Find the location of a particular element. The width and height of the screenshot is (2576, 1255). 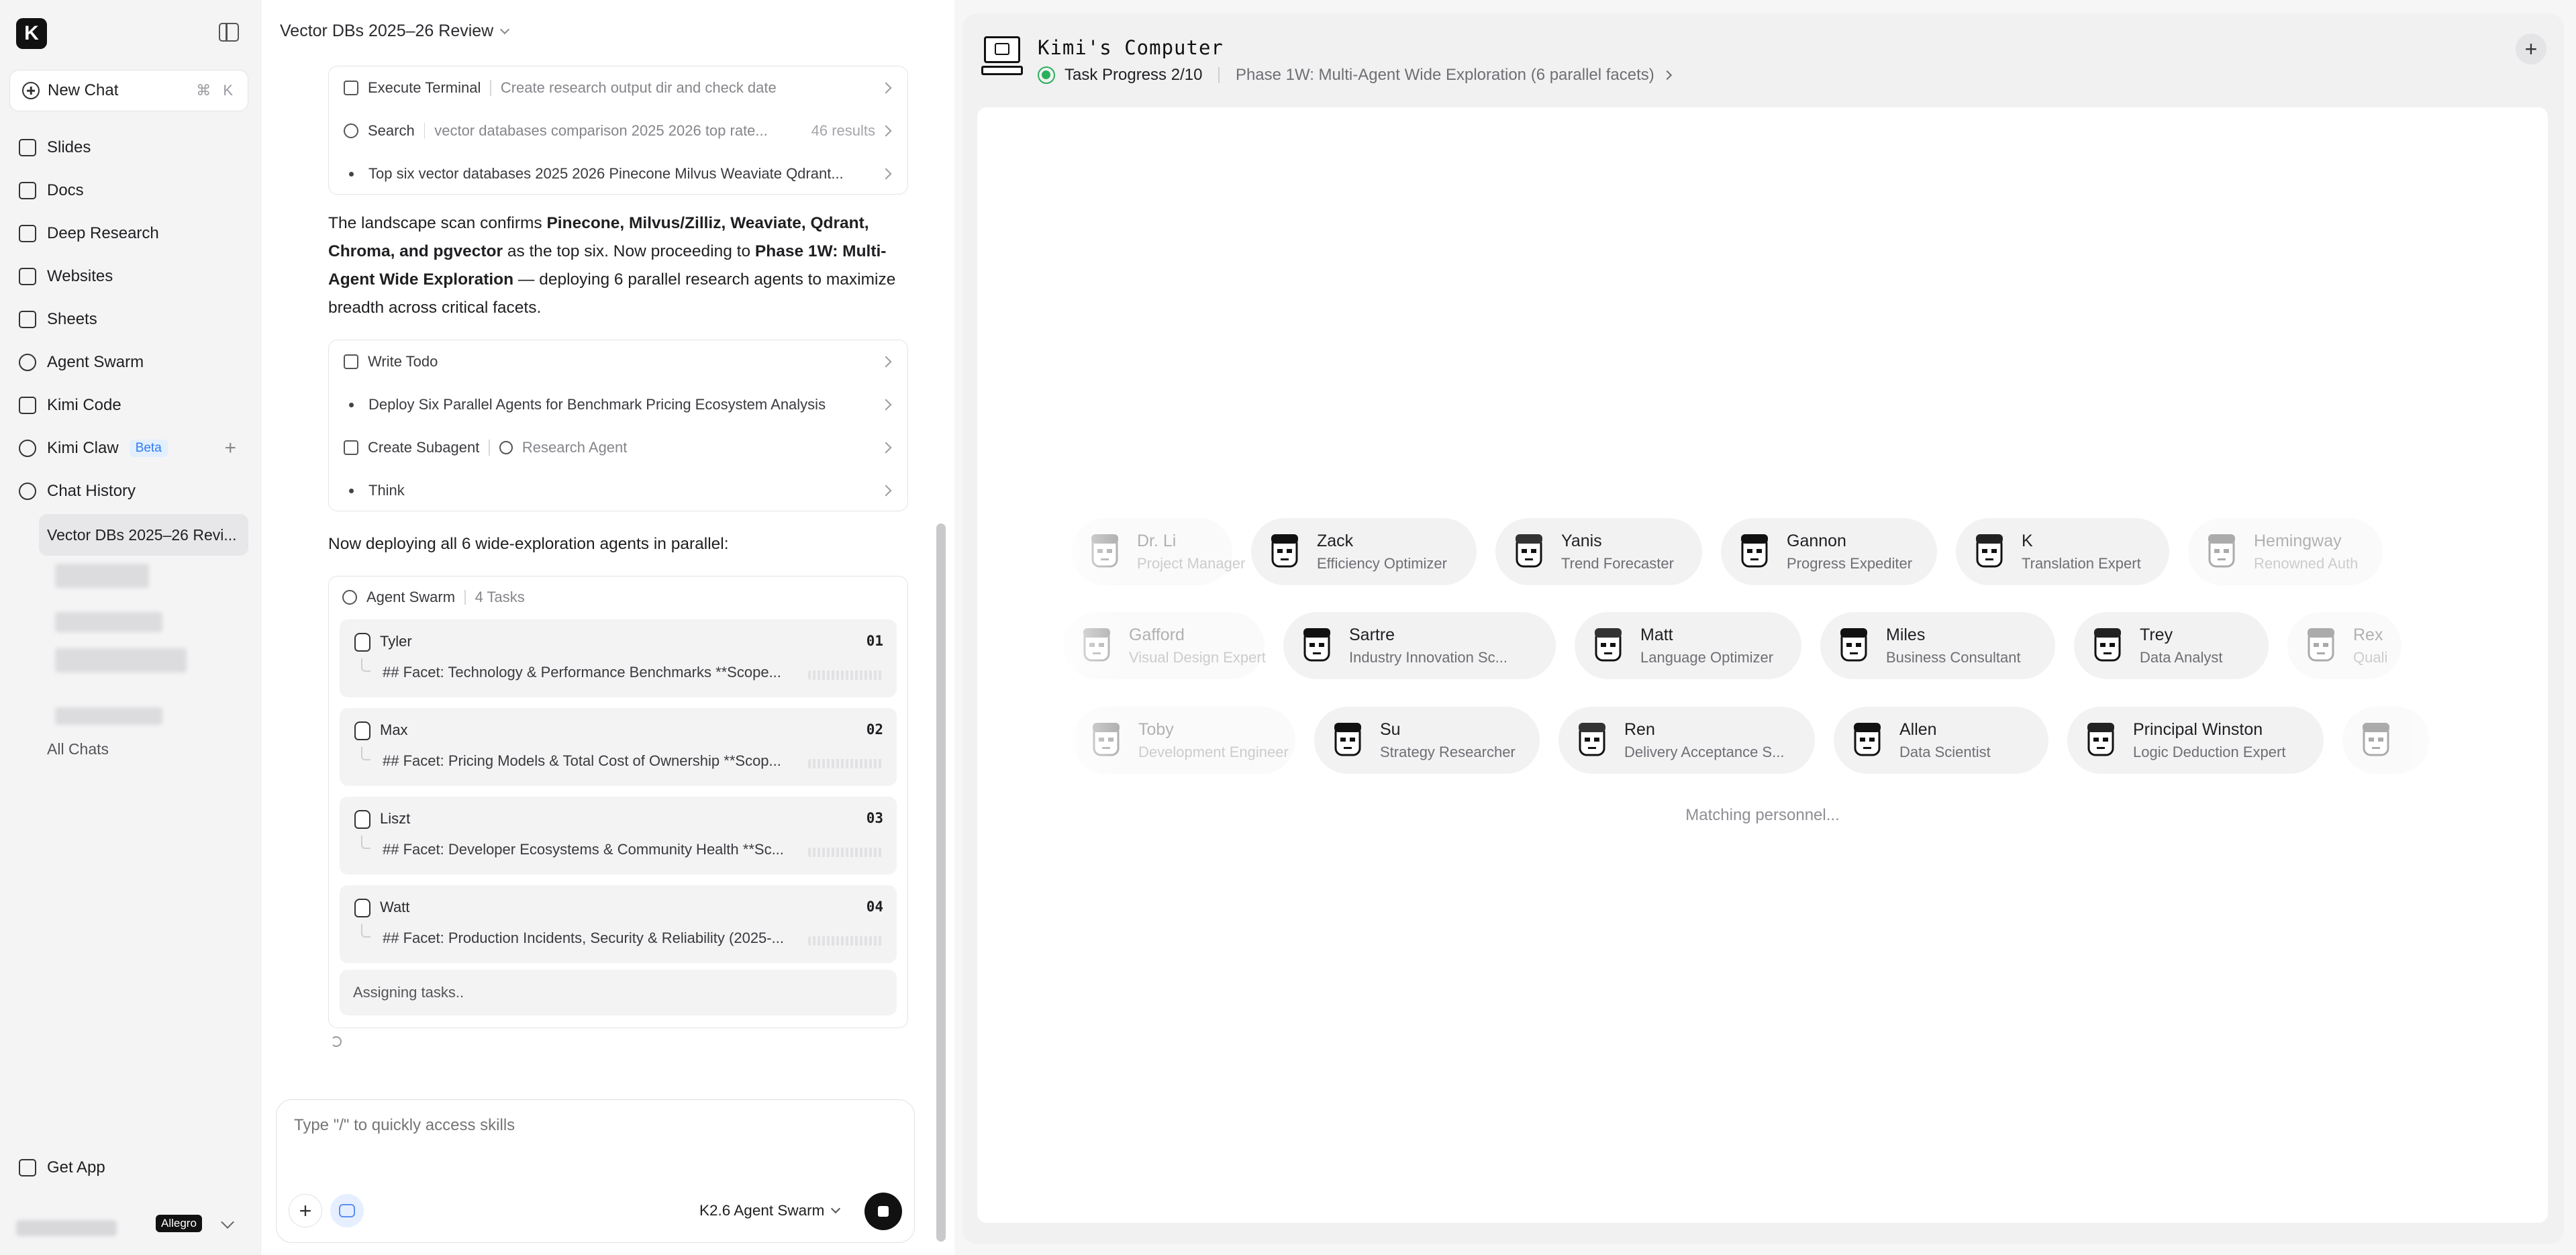

personnel-role: Progress Expediter is located at coordinates (1850, 563).